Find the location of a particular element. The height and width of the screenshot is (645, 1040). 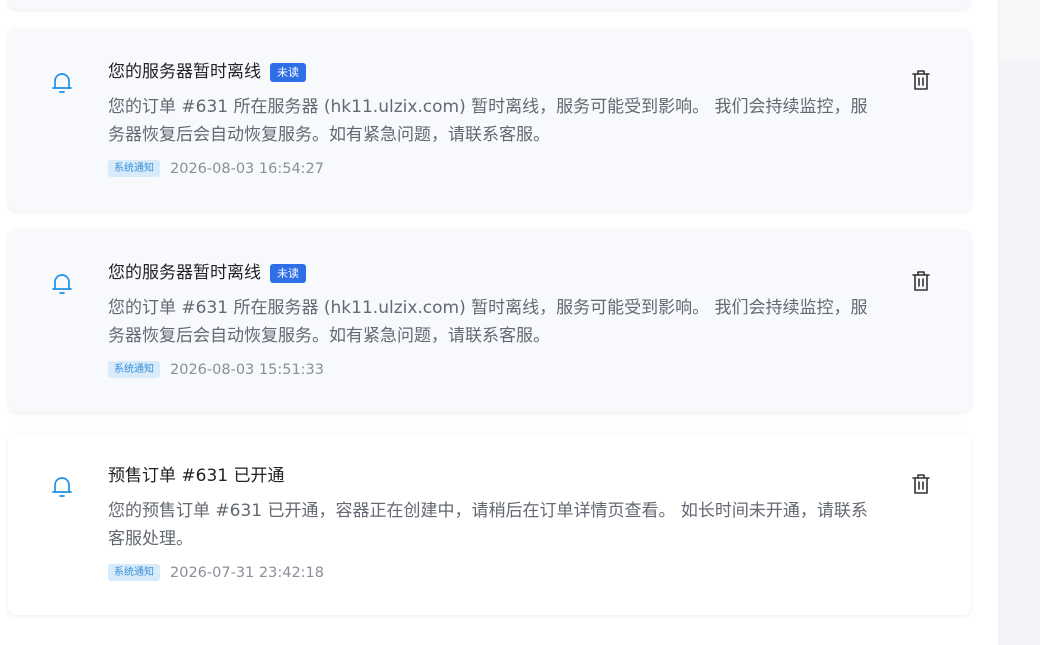

notification-time: 2026-08-03 16:54:27 is located at coordinates (247, 168).